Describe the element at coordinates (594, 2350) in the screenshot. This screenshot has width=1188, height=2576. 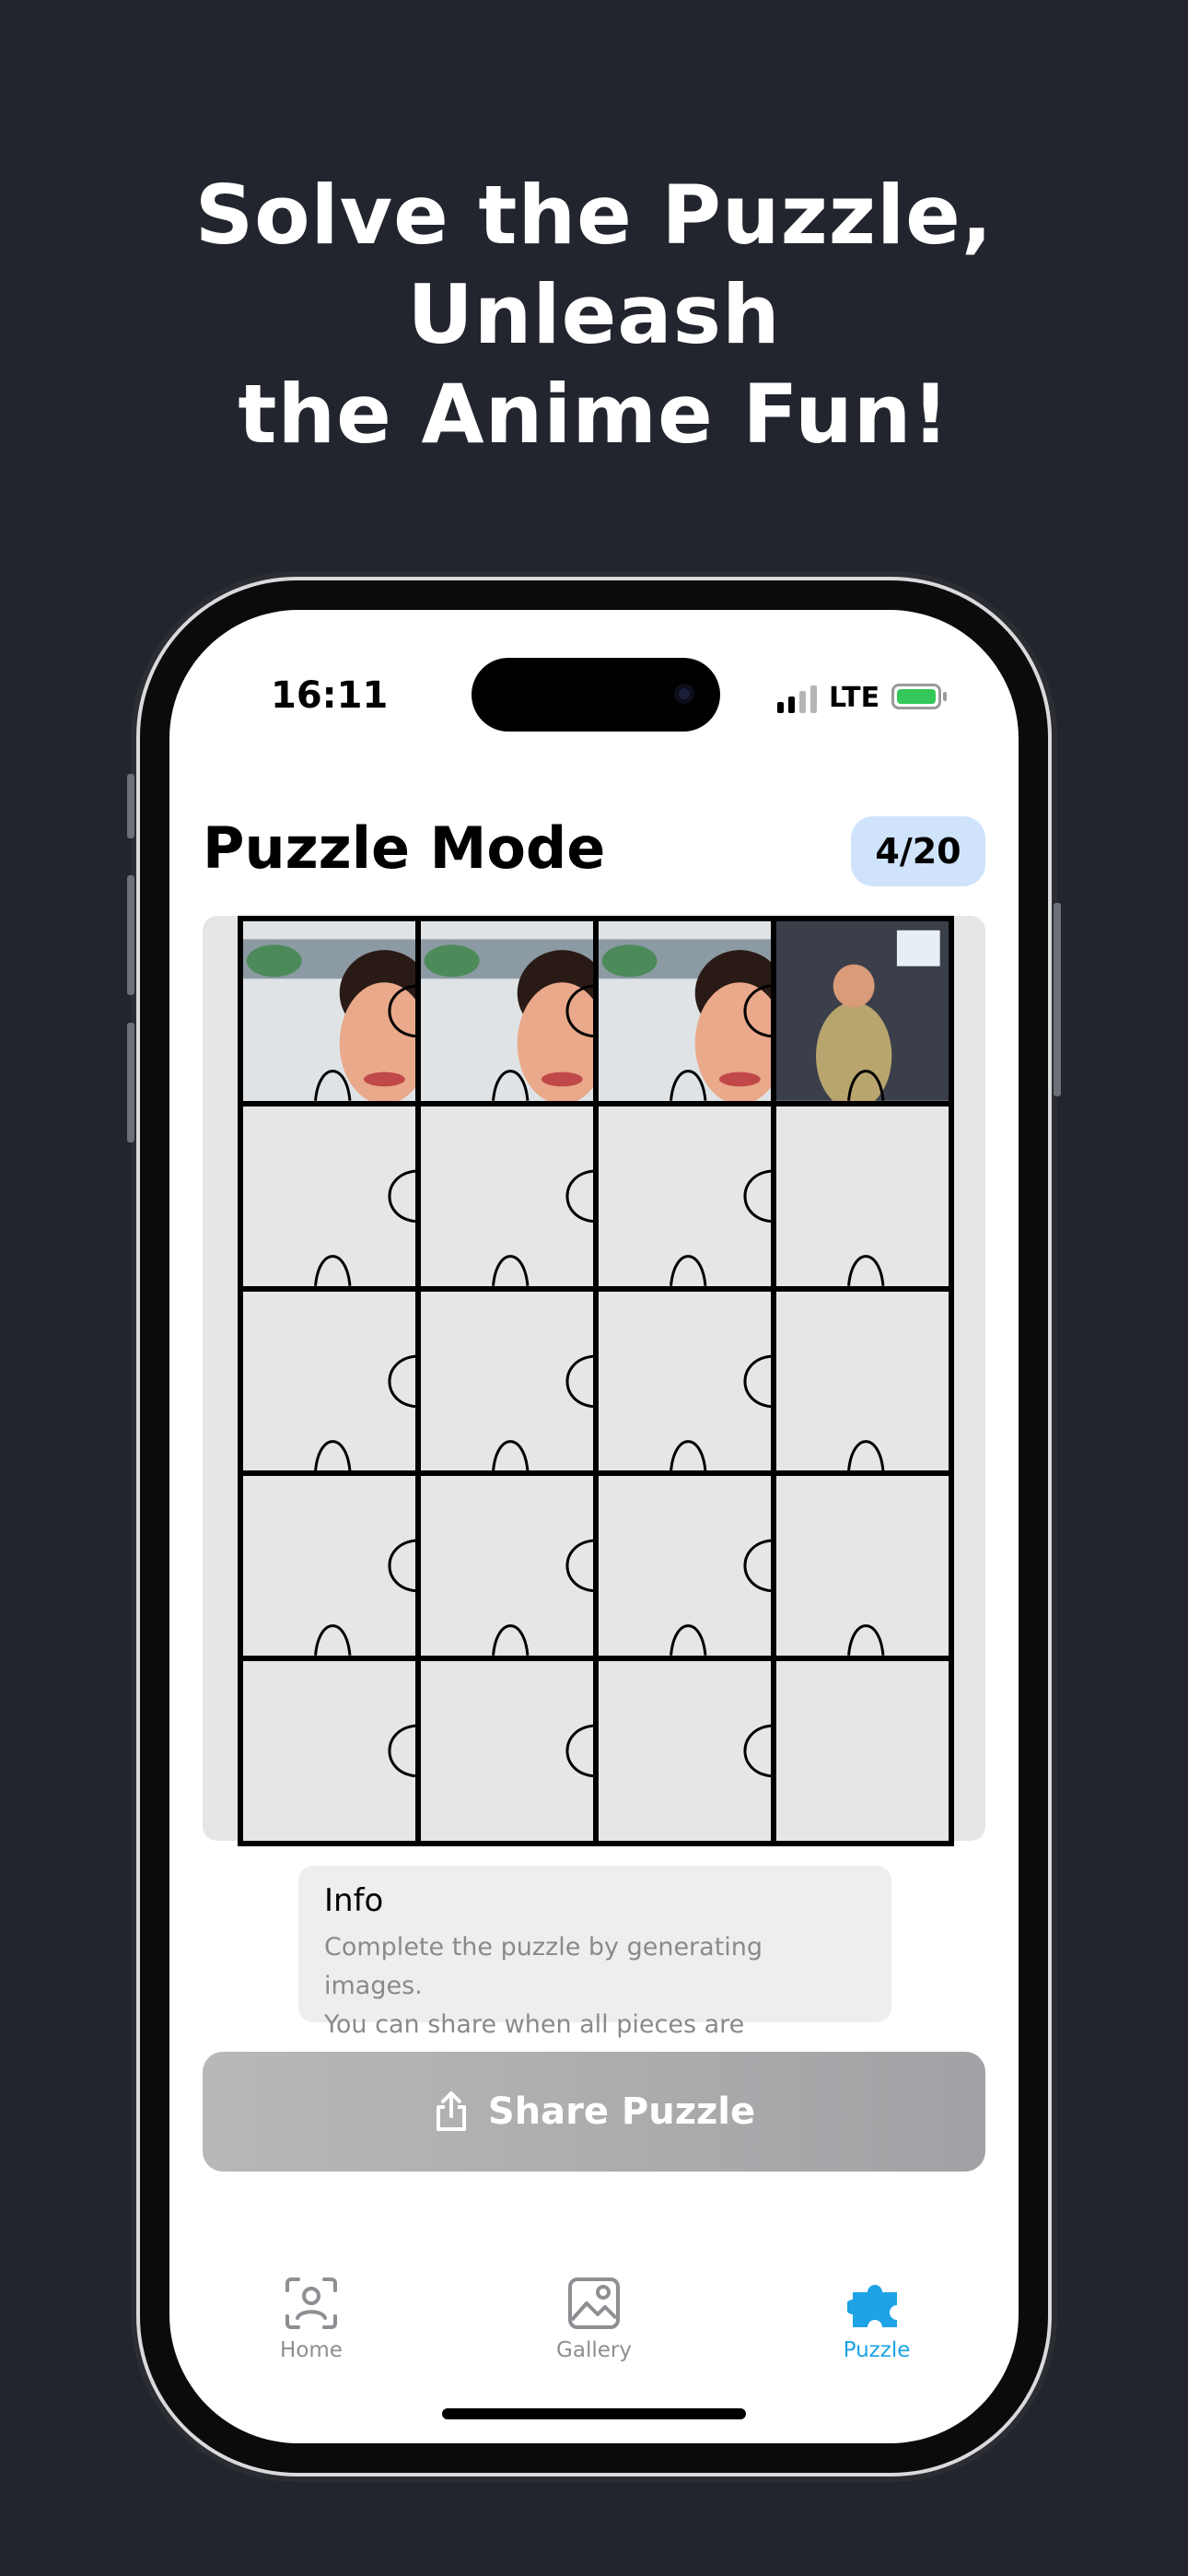
I see `tab-gallery-label: Gallery` at that location.